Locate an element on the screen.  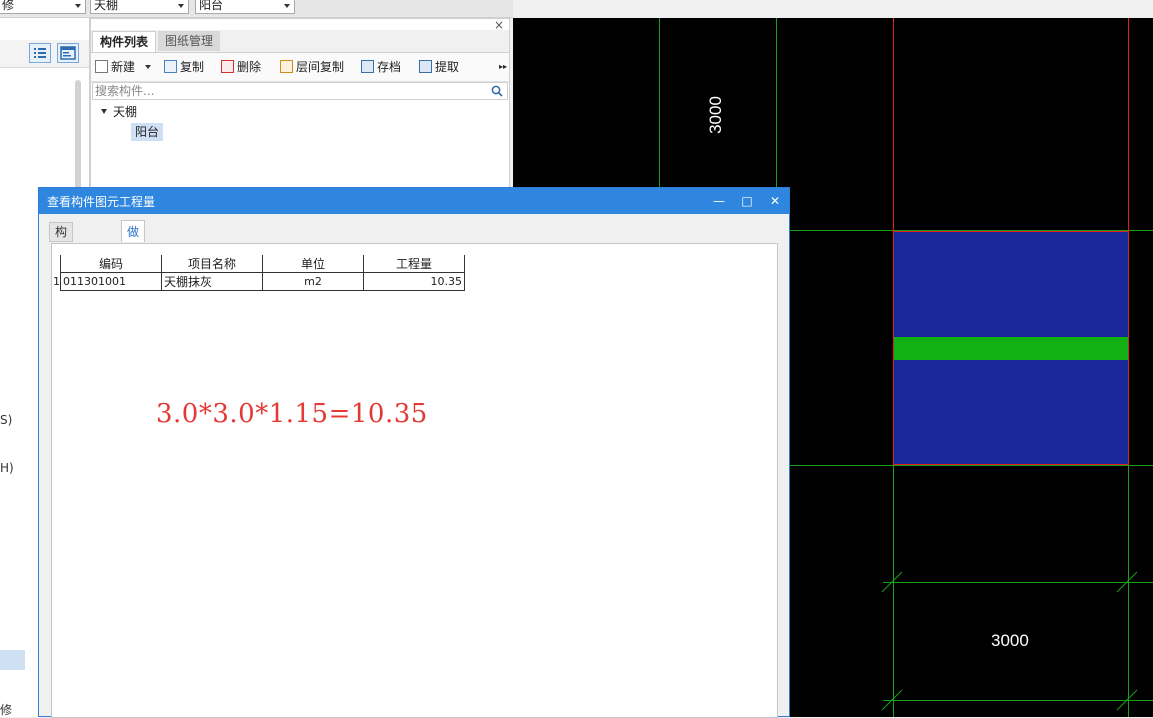
left-panel-item-fragment: S) is located at coordinates (6, 420).